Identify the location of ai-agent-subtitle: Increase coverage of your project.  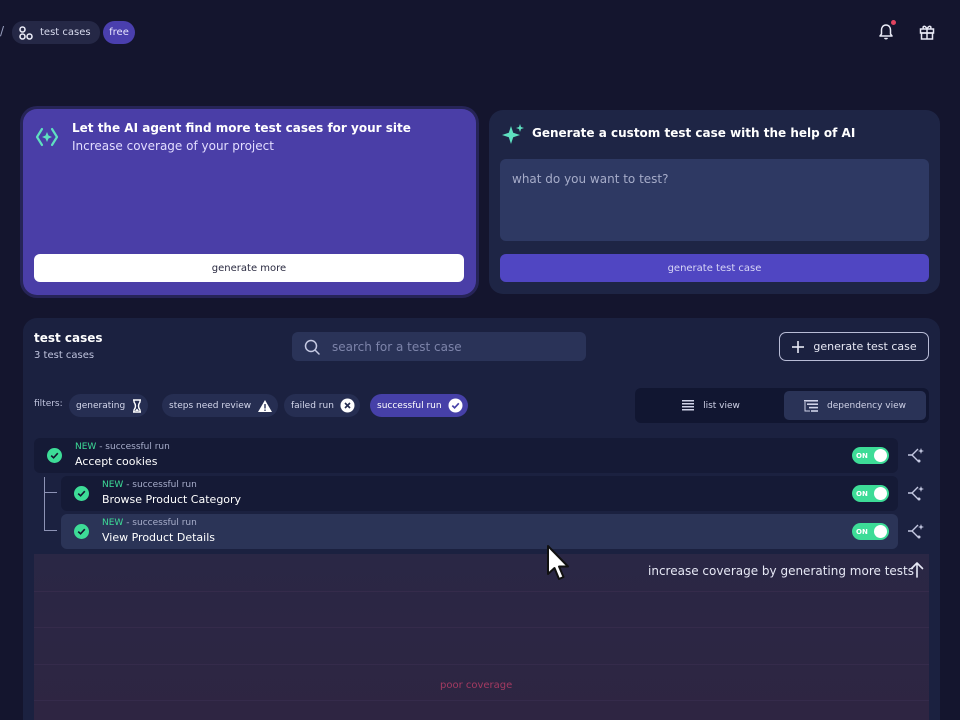
(173, 146).